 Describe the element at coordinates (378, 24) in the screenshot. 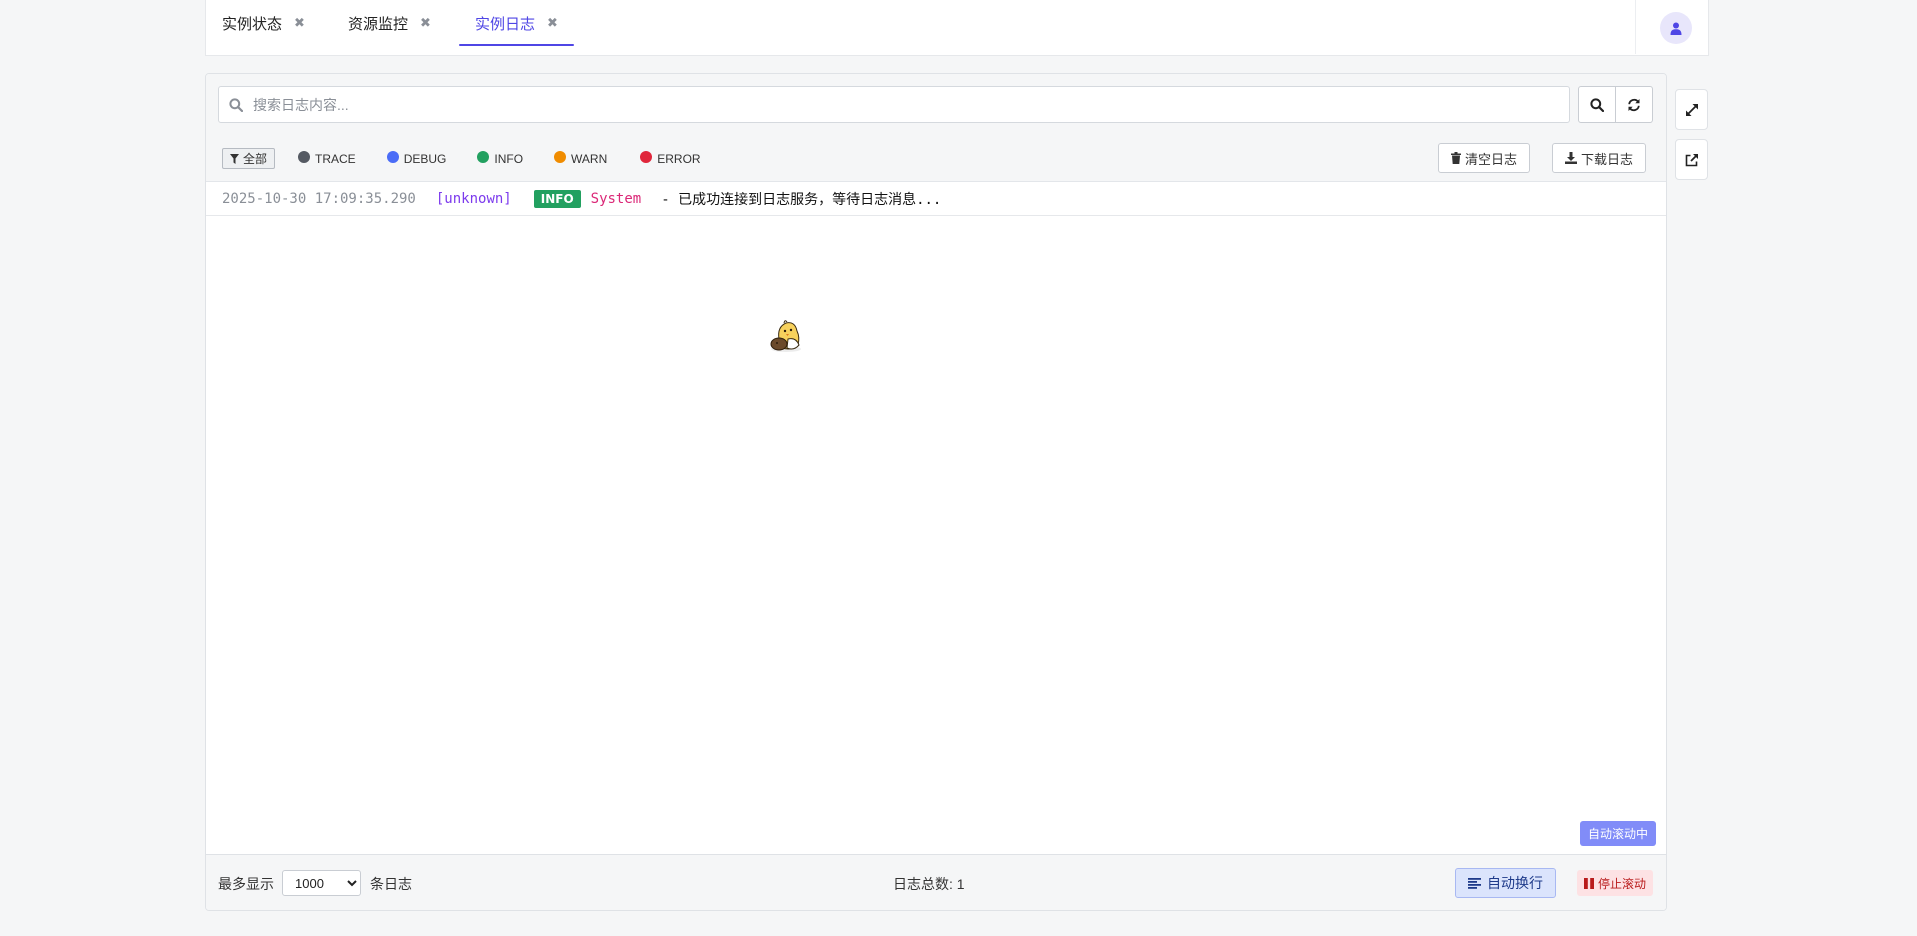

I see `tab-label: 资源监控` at that location.